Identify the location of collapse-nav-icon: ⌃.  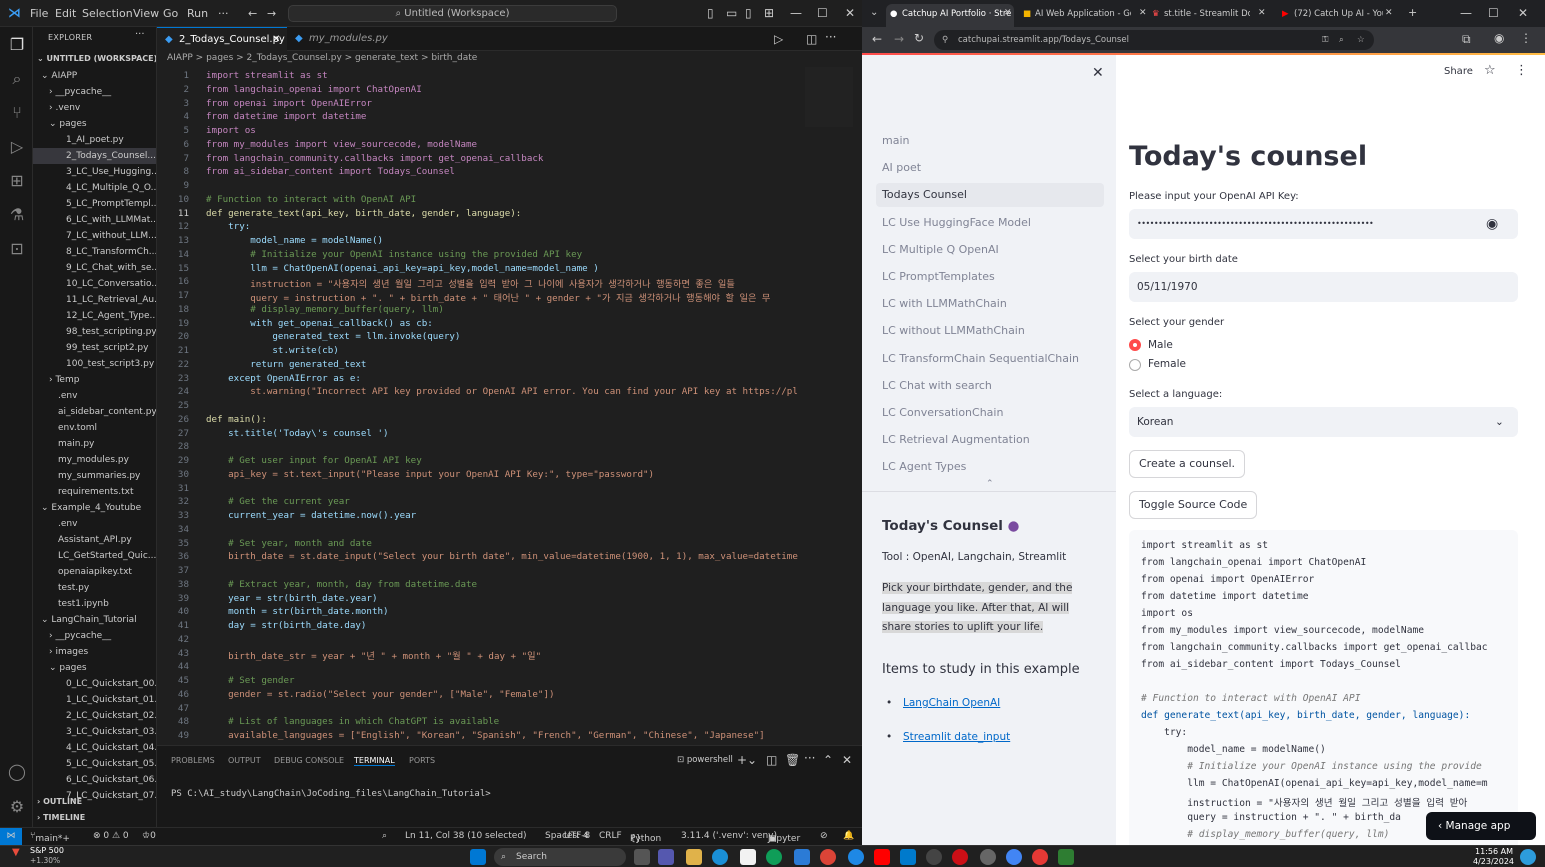
(990, 484).